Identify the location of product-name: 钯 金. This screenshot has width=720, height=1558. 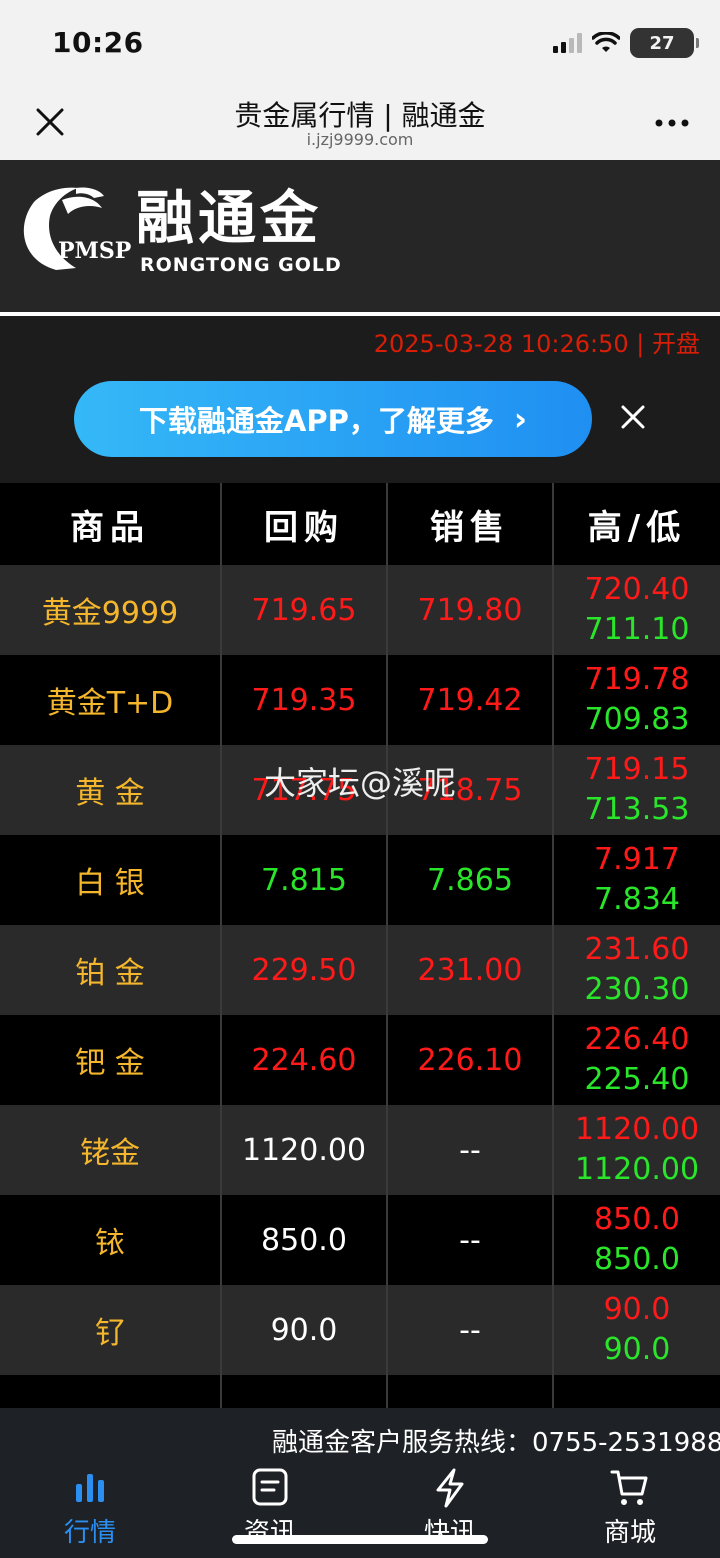
(111, 1060).